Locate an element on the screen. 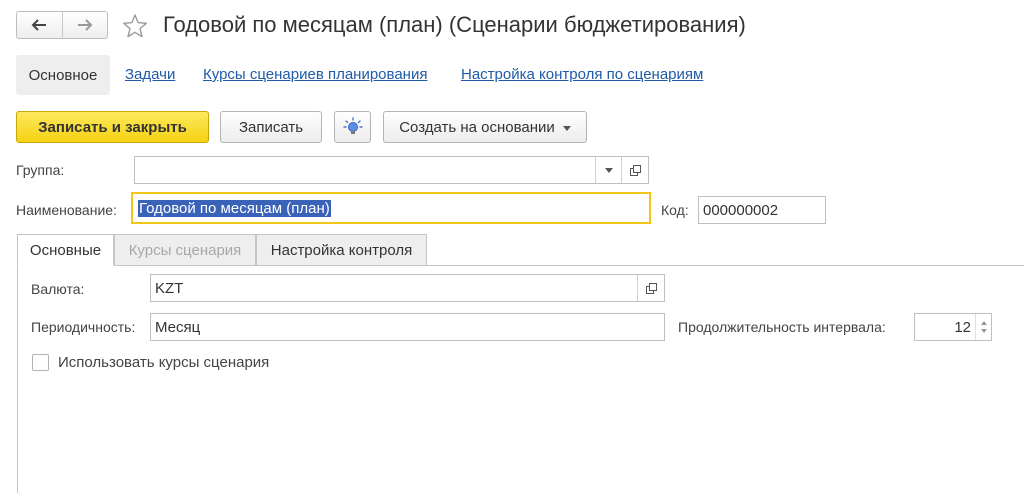 The width and height of the screenshot is (1024, 493). section-scenario-rates-link: Курсы сценариев планирования is located at coordinates (315, 74).